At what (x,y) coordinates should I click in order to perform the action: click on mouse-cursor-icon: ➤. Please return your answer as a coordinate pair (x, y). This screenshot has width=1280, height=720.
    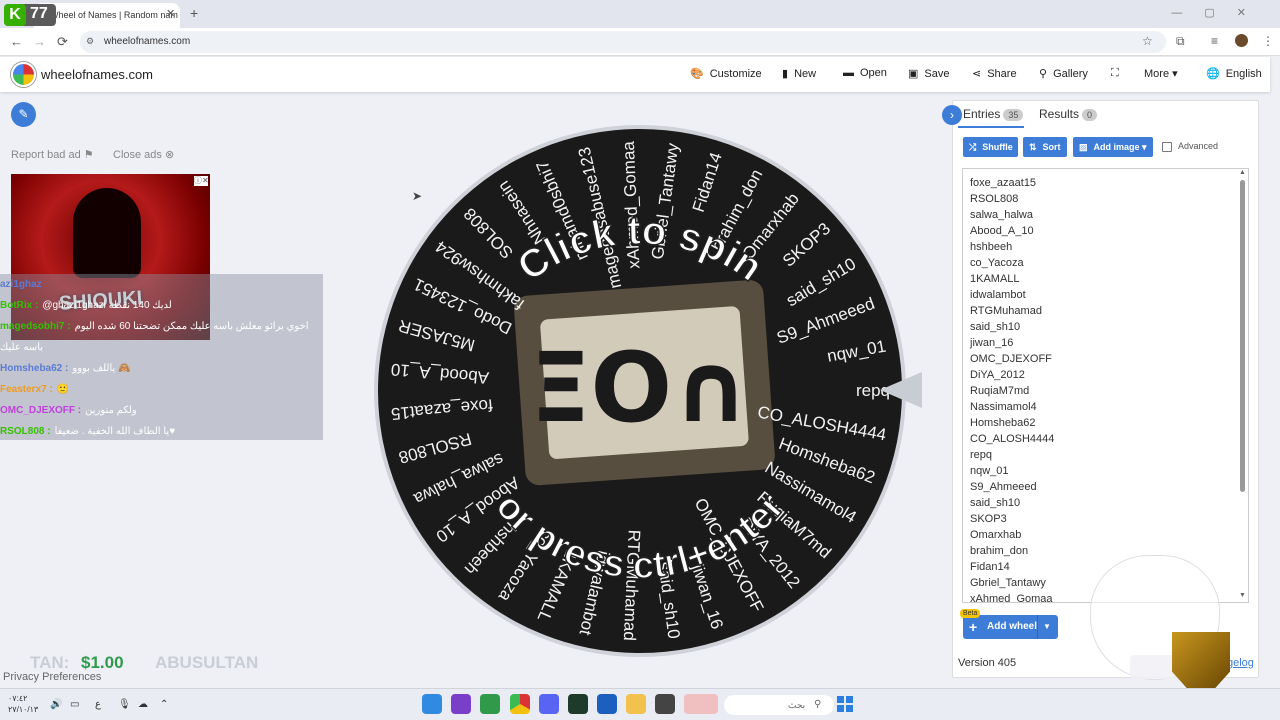
    Looking at the image, I should click on (417, 196).